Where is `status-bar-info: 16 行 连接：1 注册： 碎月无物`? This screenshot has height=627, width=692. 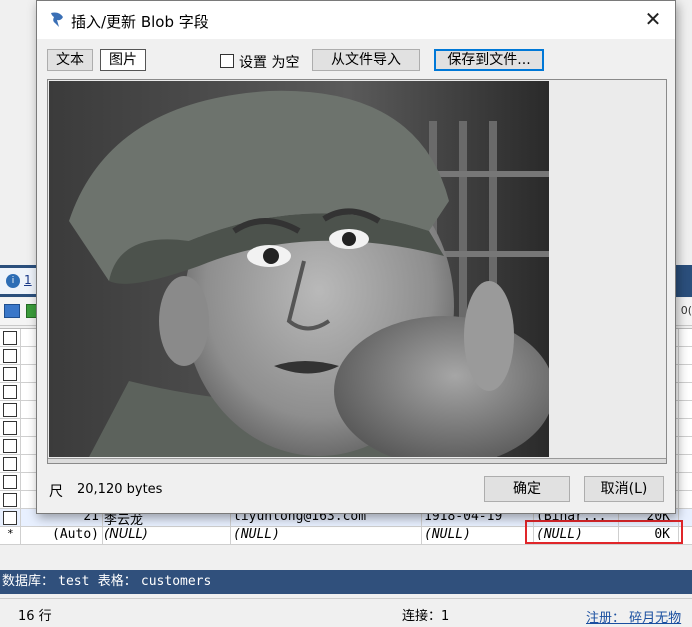
status-bar-info: 16 行 连接：1 注册： 碎月无物 is located at coordinates (346, 612).